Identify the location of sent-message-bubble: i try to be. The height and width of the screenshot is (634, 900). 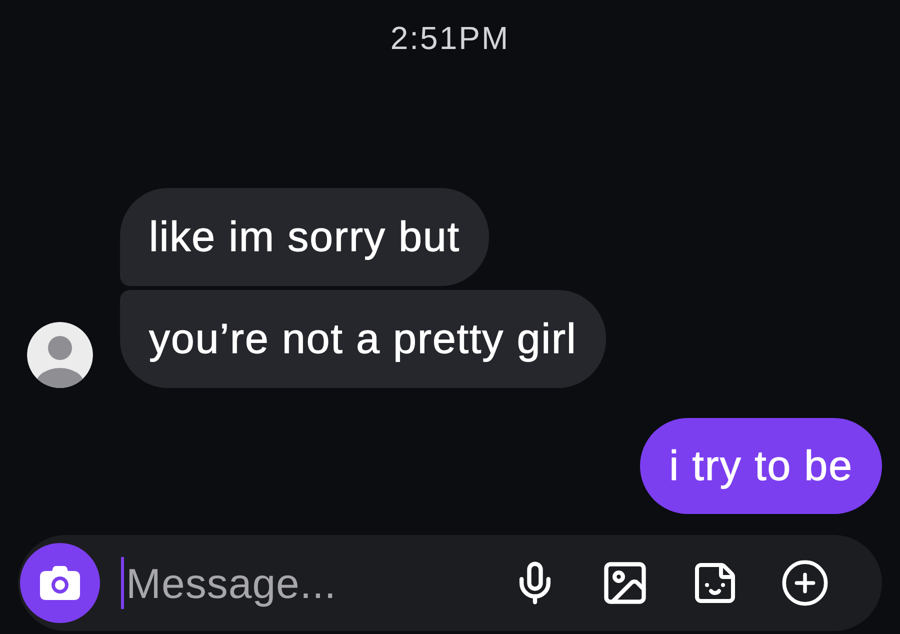
(761, 466).